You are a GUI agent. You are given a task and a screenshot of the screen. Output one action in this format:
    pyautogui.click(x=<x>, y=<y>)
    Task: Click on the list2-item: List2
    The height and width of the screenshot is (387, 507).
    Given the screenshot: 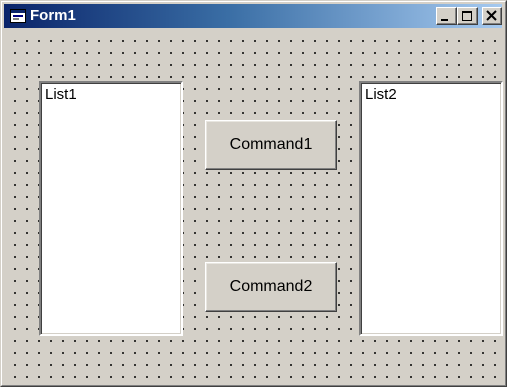 What is the action you would take?
    pyautogui.click(x=381, y=94)
    